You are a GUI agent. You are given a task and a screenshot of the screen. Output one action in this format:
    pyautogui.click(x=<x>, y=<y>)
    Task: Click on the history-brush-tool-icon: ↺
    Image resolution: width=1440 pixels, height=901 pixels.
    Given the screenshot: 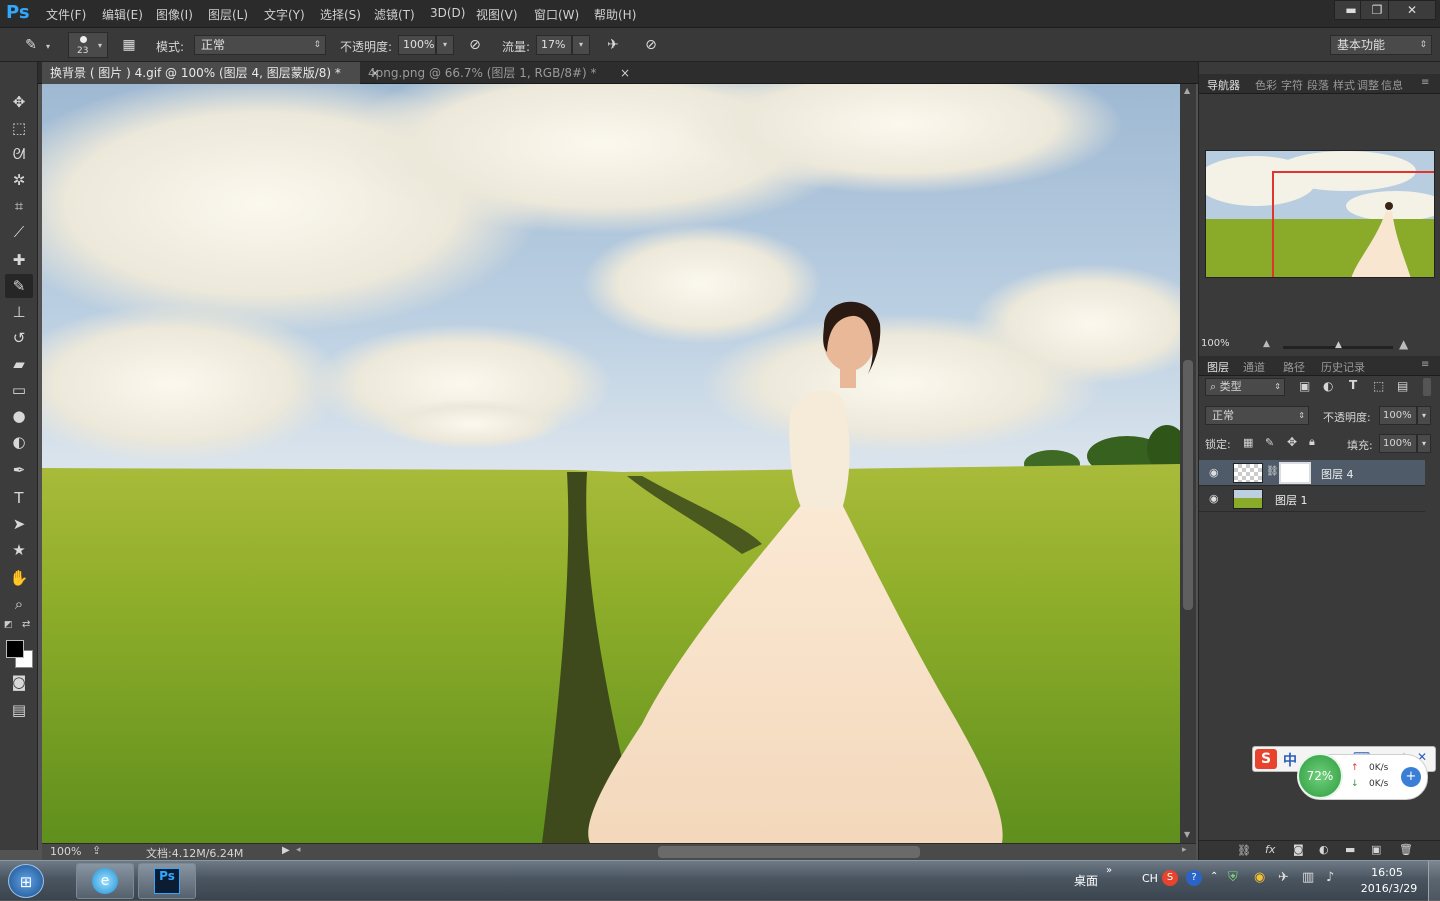 What is the action you would take?
    pyautogui.click(x=19, y=338)
    